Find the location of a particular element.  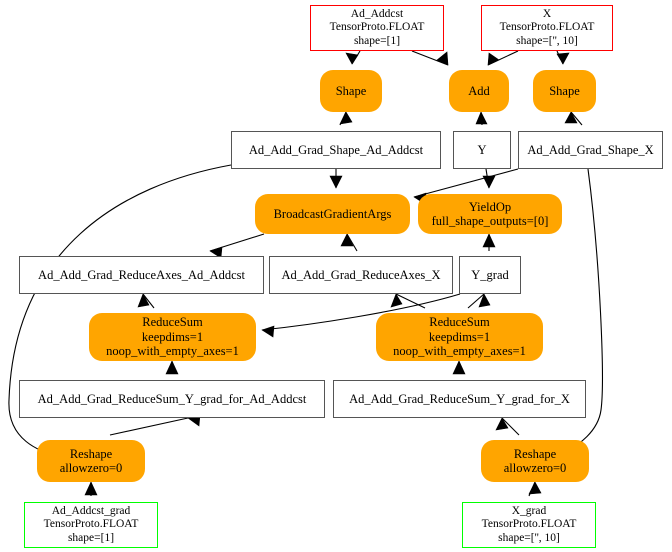

graph-node-op-yieldop: YieldOp full_shape_outputs=[0] is located at coordinates (490, 214).